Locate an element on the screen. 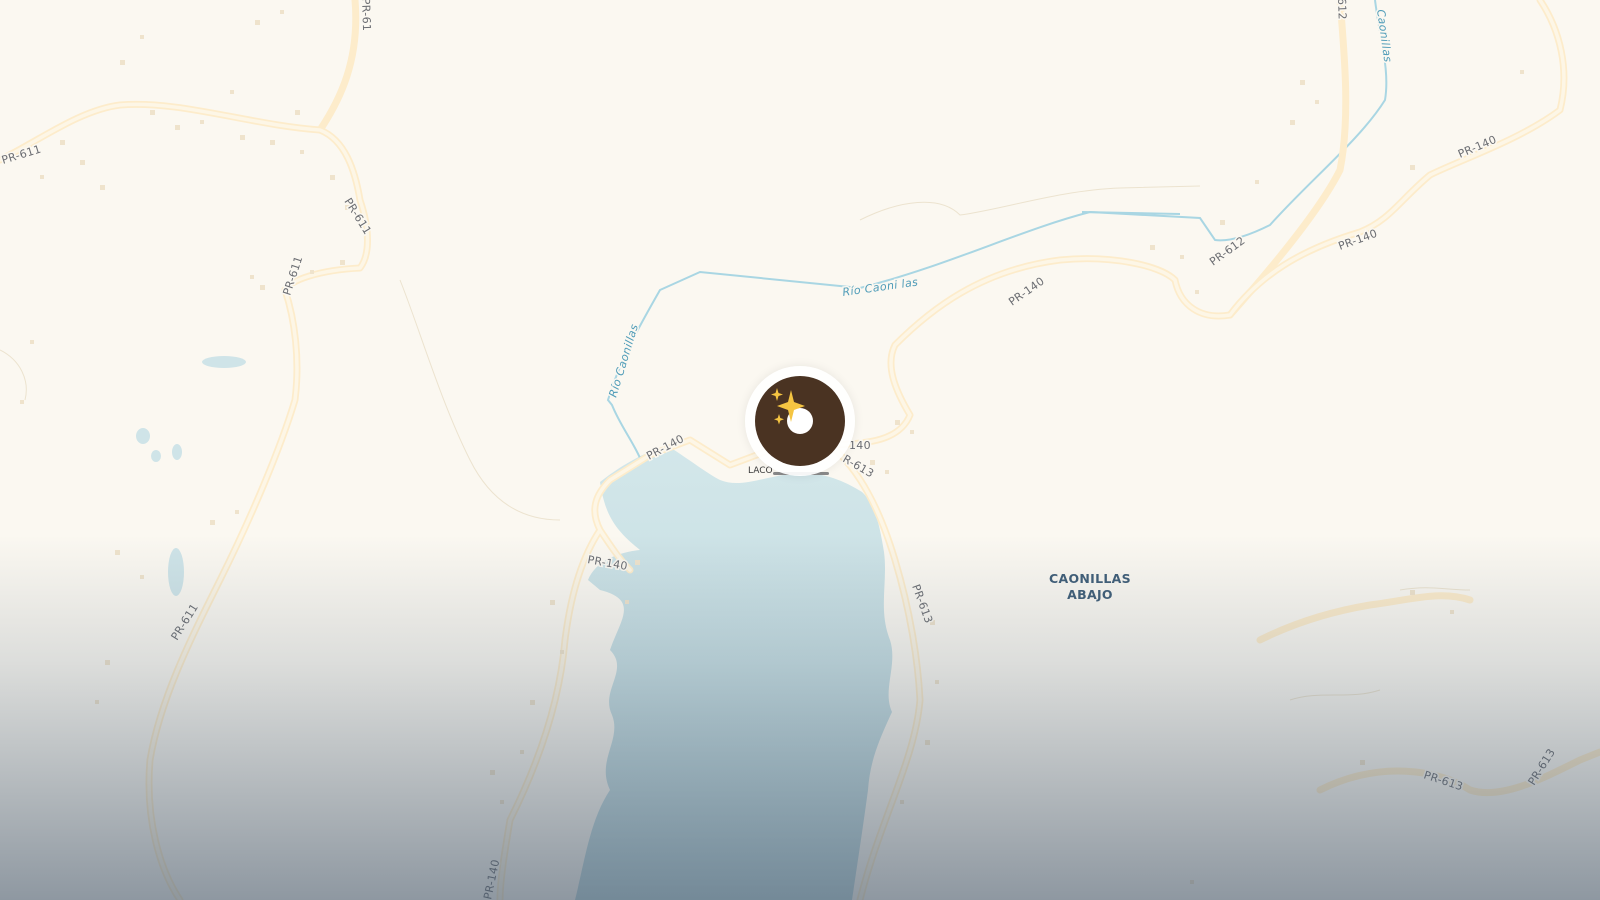 This screenshot has width=1600, height=900. lake-water is located at coordinates (734, 673).